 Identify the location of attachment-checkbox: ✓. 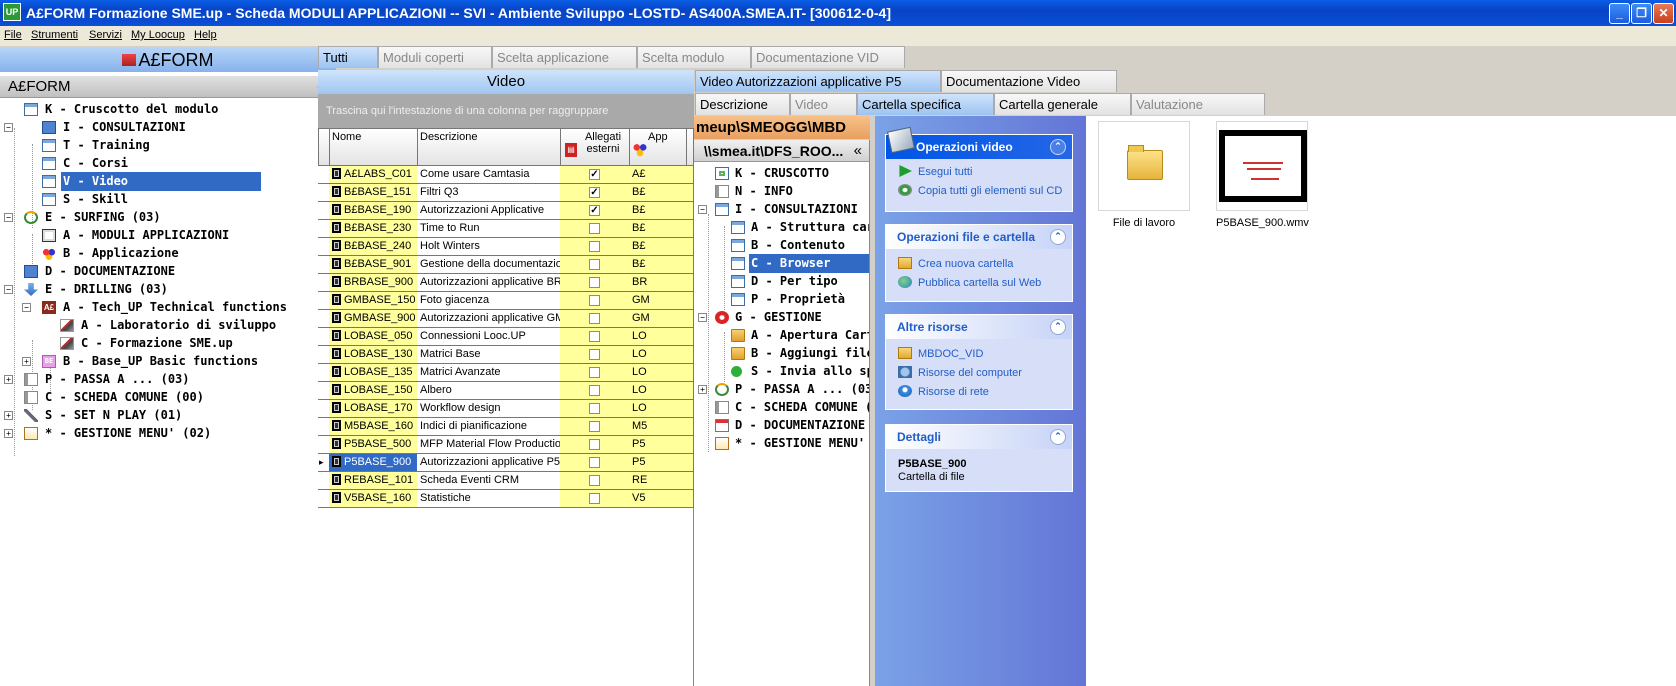
(594, 210).